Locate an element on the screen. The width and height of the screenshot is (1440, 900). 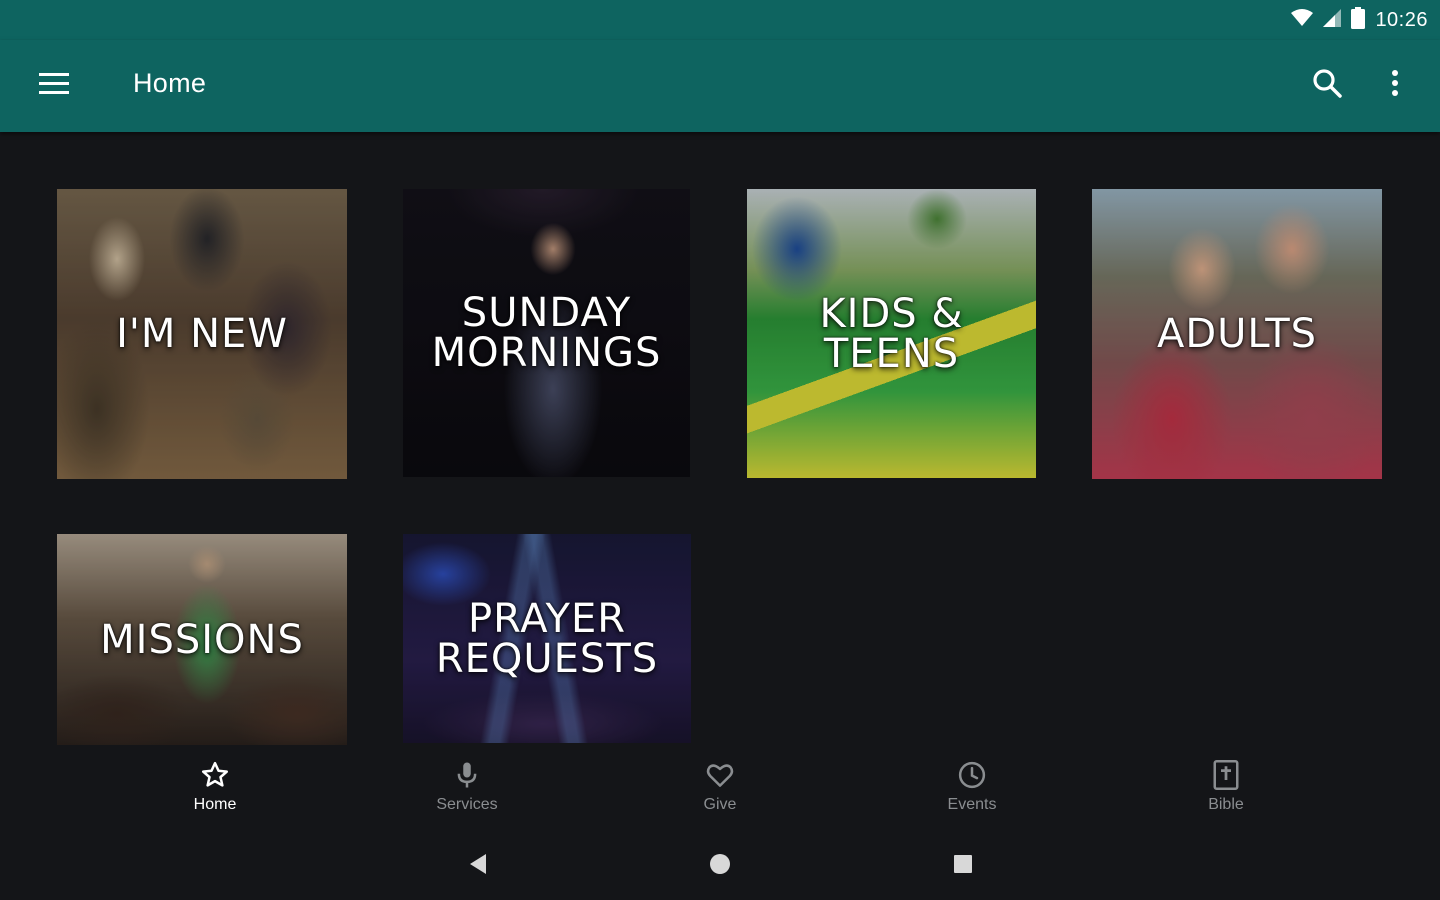
nav-bible: Bible is located at coordinates (1226, 791).